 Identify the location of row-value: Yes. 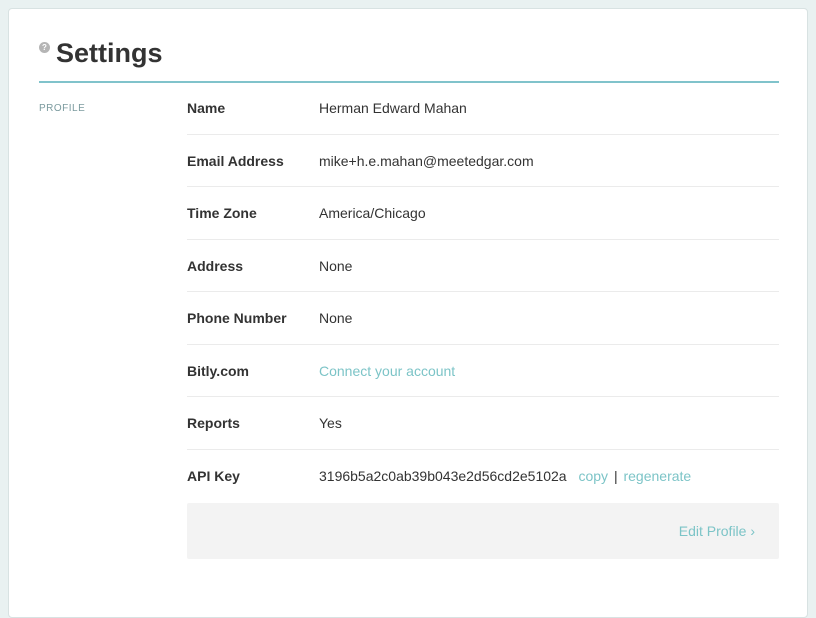
(330, 423).